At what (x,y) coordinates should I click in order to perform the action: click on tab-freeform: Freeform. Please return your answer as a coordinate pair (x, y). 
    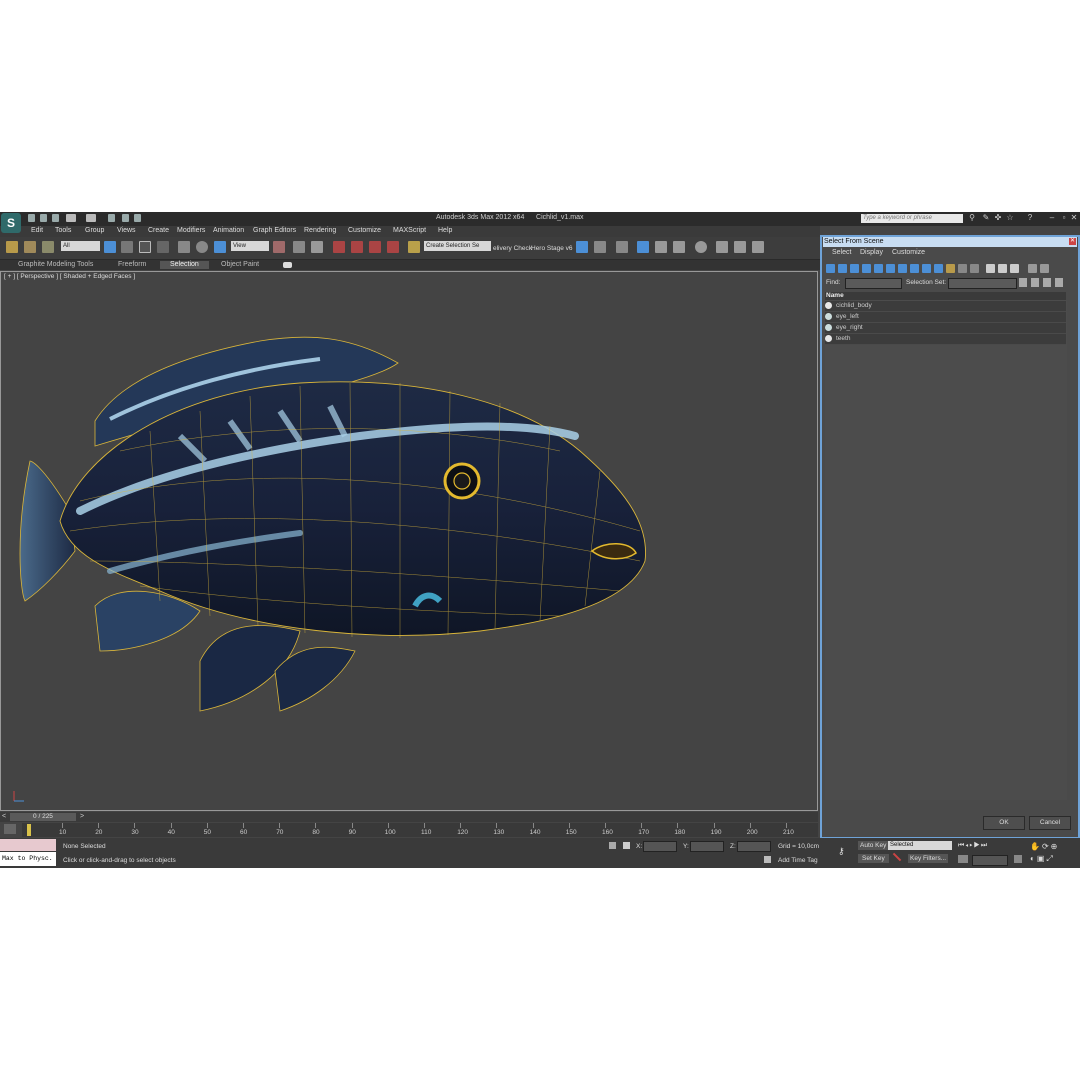
    Looking at the image, I should click on (132, 265).